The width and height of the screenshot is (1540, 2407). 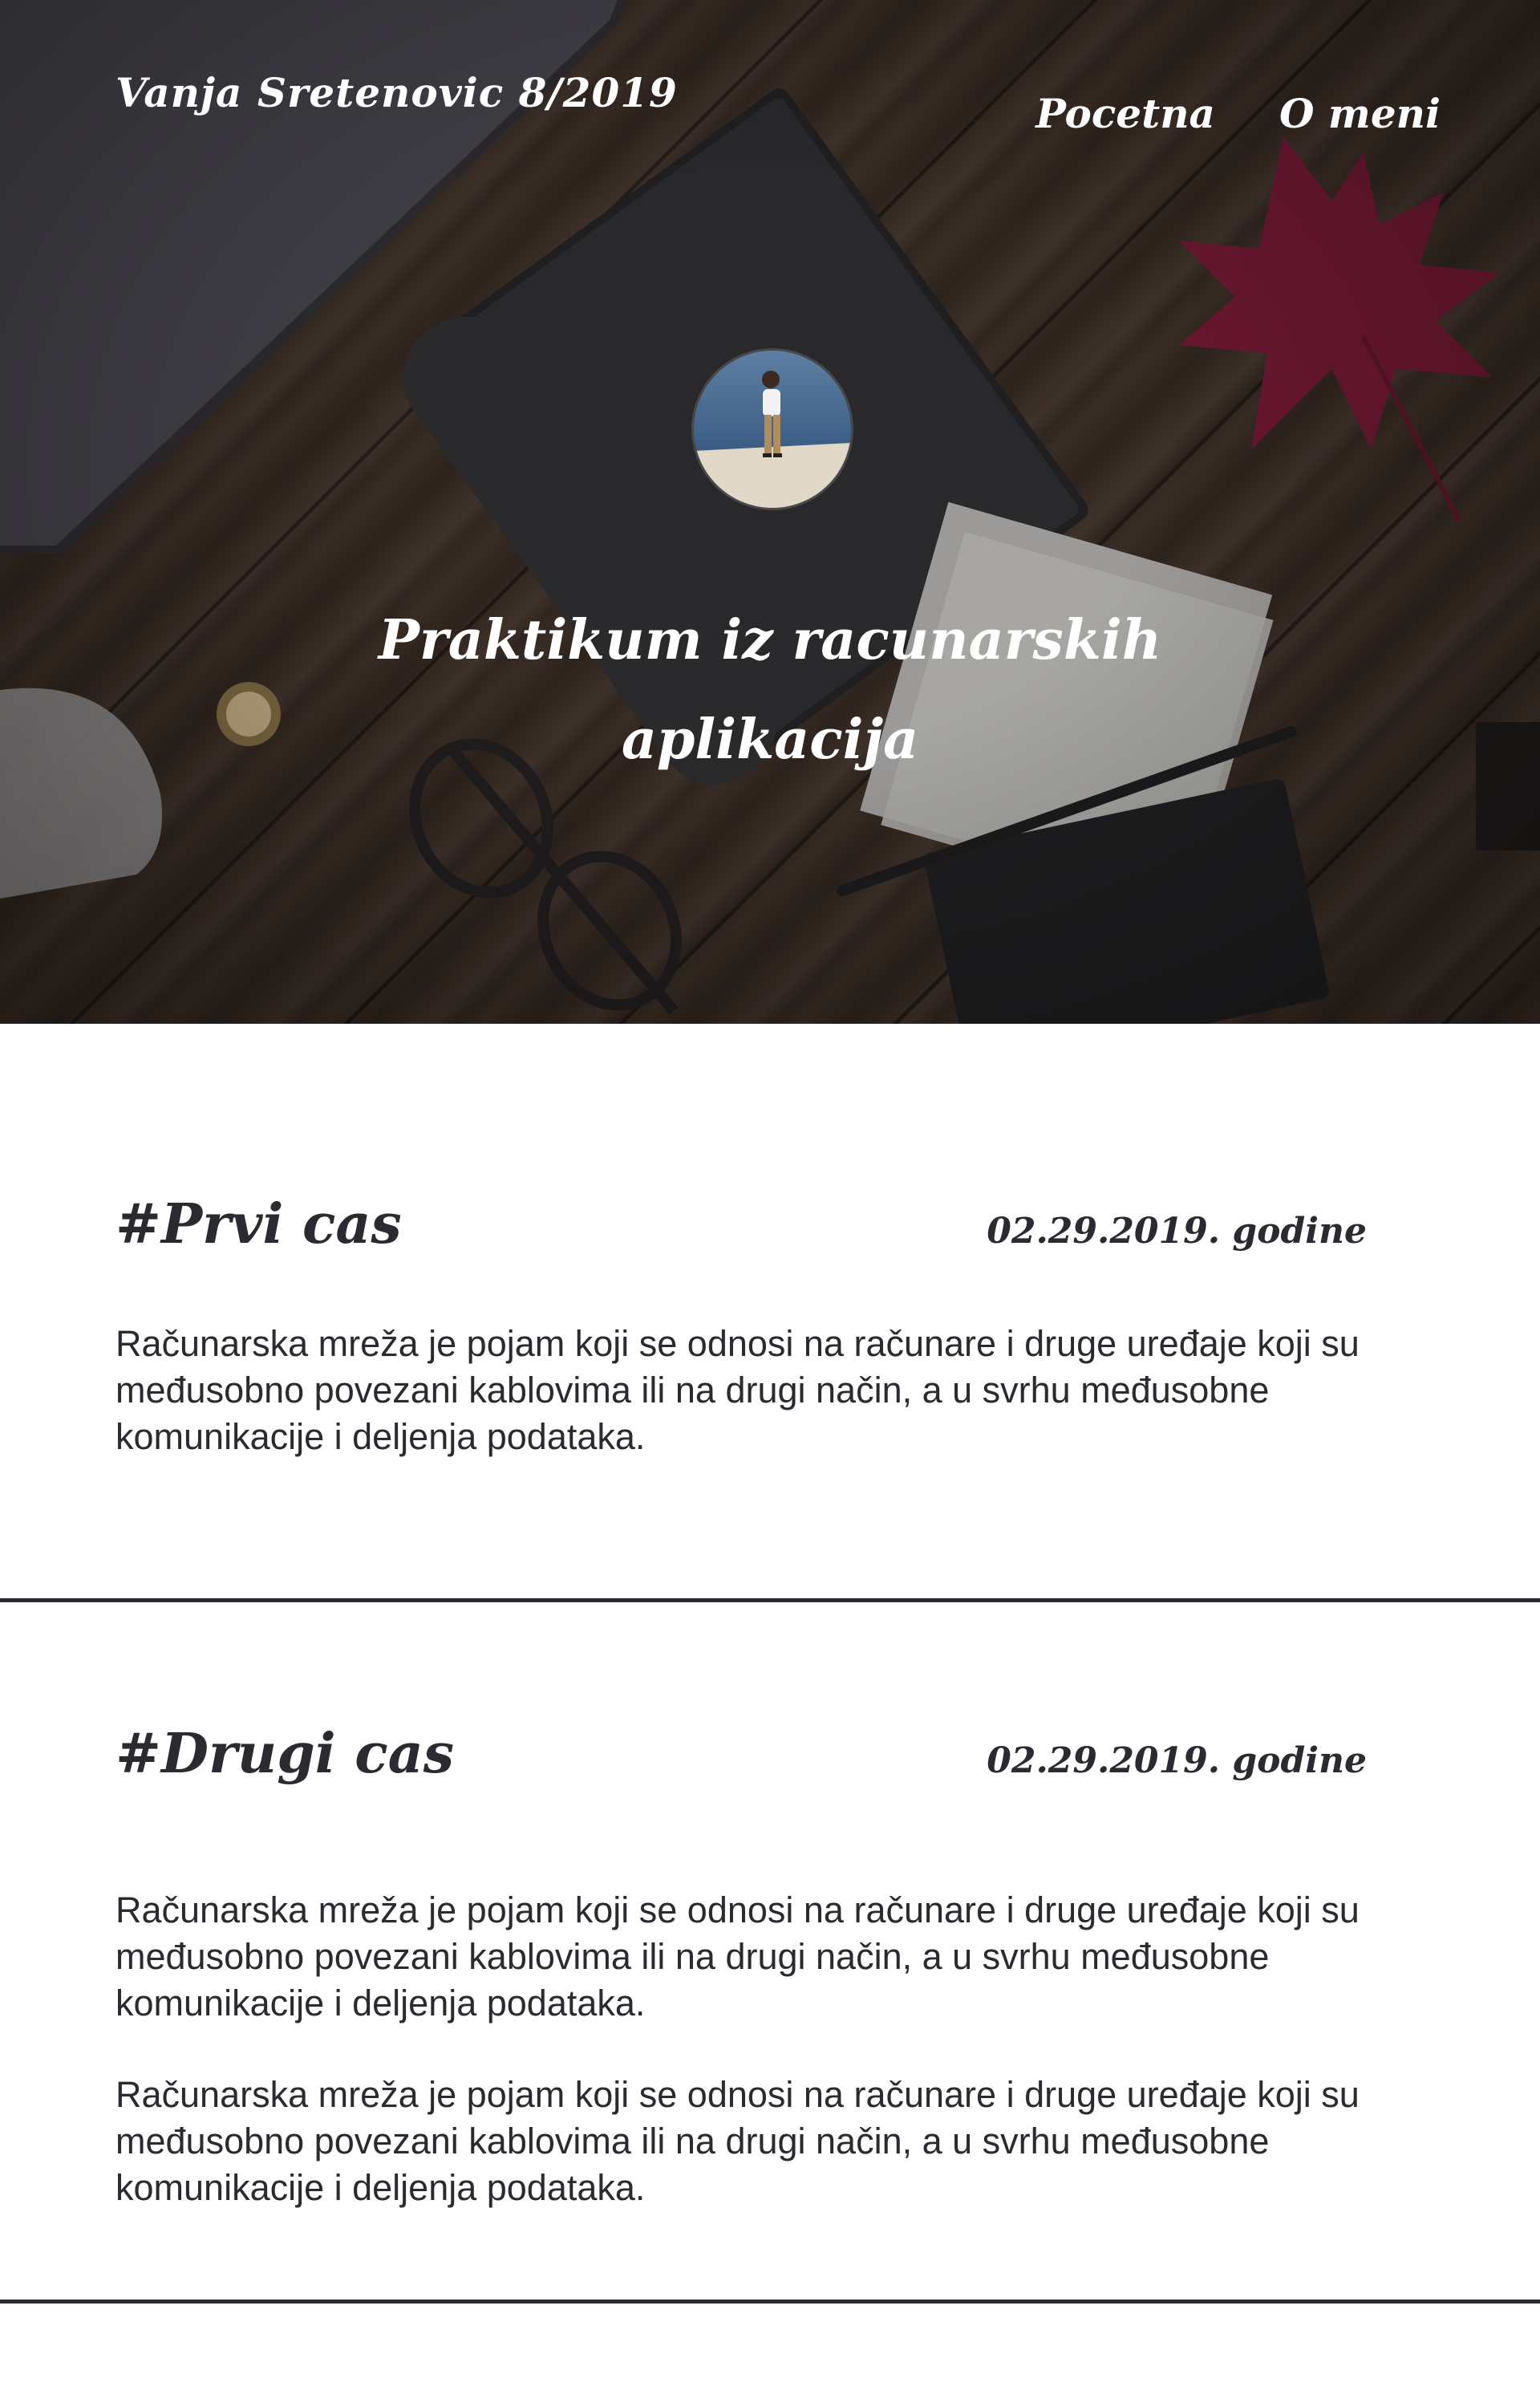 I want to click on post-title: #Prvi cas, so click(x=259, y=1224).